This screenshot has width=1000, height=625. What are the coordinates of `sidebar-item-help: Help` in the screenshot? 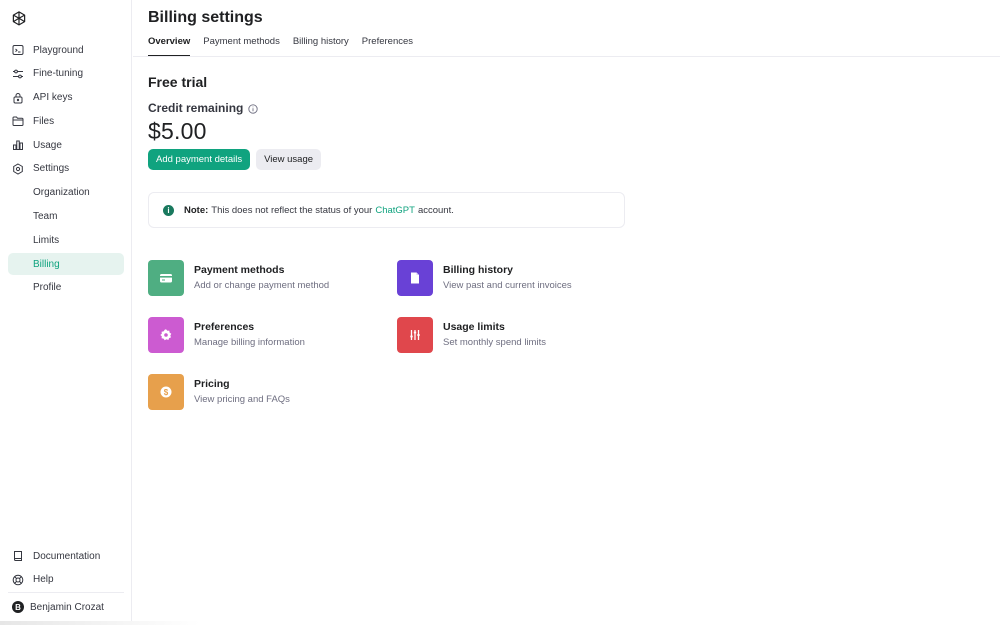 It's located at (66, 580).